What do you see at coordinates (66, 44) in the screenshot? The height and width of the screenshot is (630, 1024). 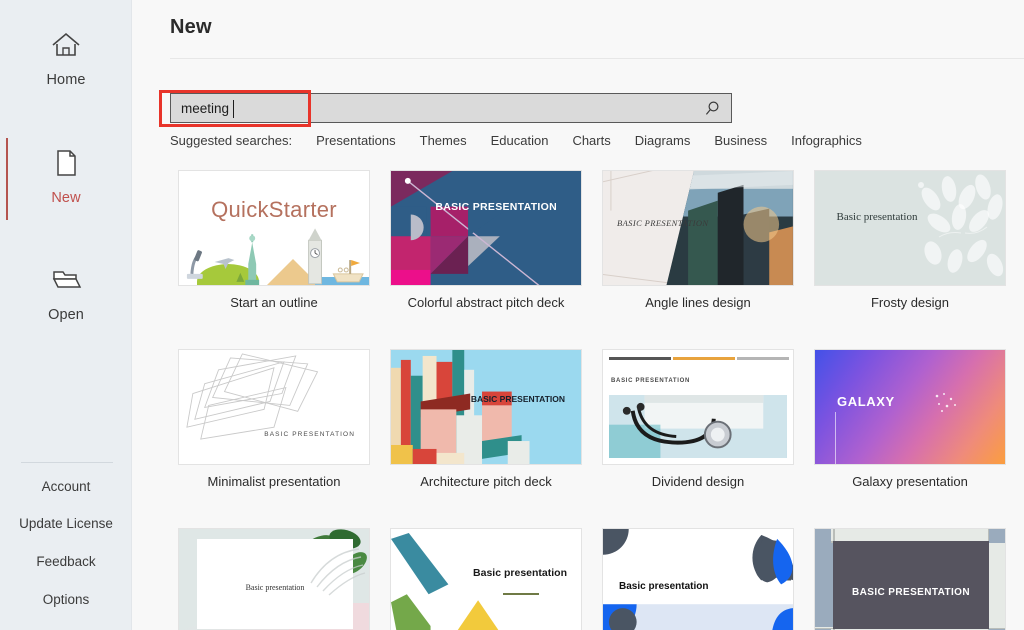 I see `home-icon` at bounding box center [66, 44].